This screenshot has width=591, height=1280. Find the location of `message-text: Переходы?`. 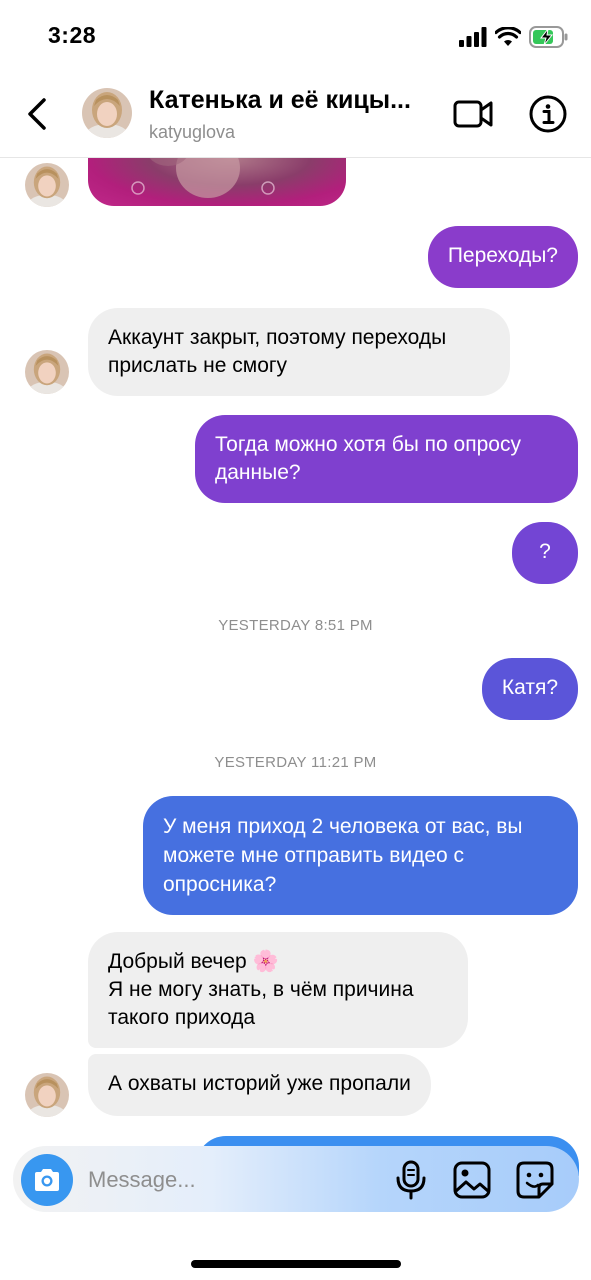

message-text: Переходы? is located at coordinates (502, 255).